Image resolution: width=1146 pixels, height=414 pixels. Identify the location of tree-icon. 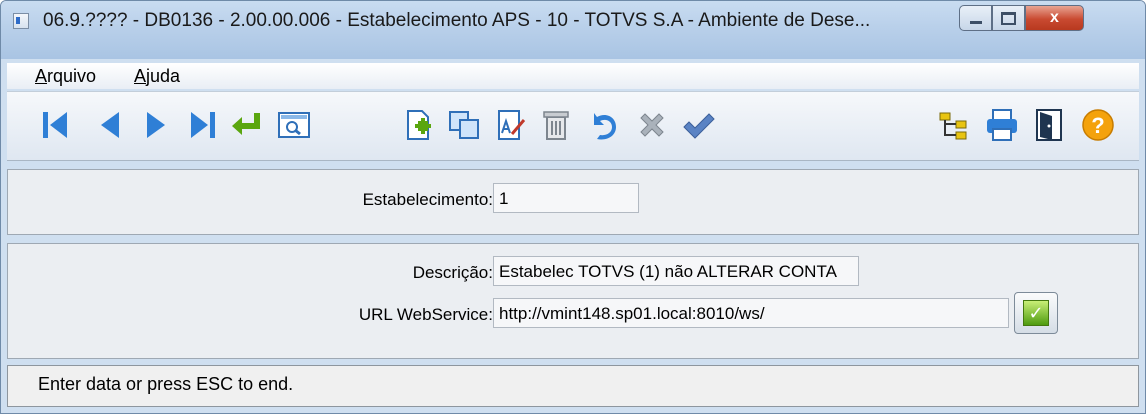
(953, 126).